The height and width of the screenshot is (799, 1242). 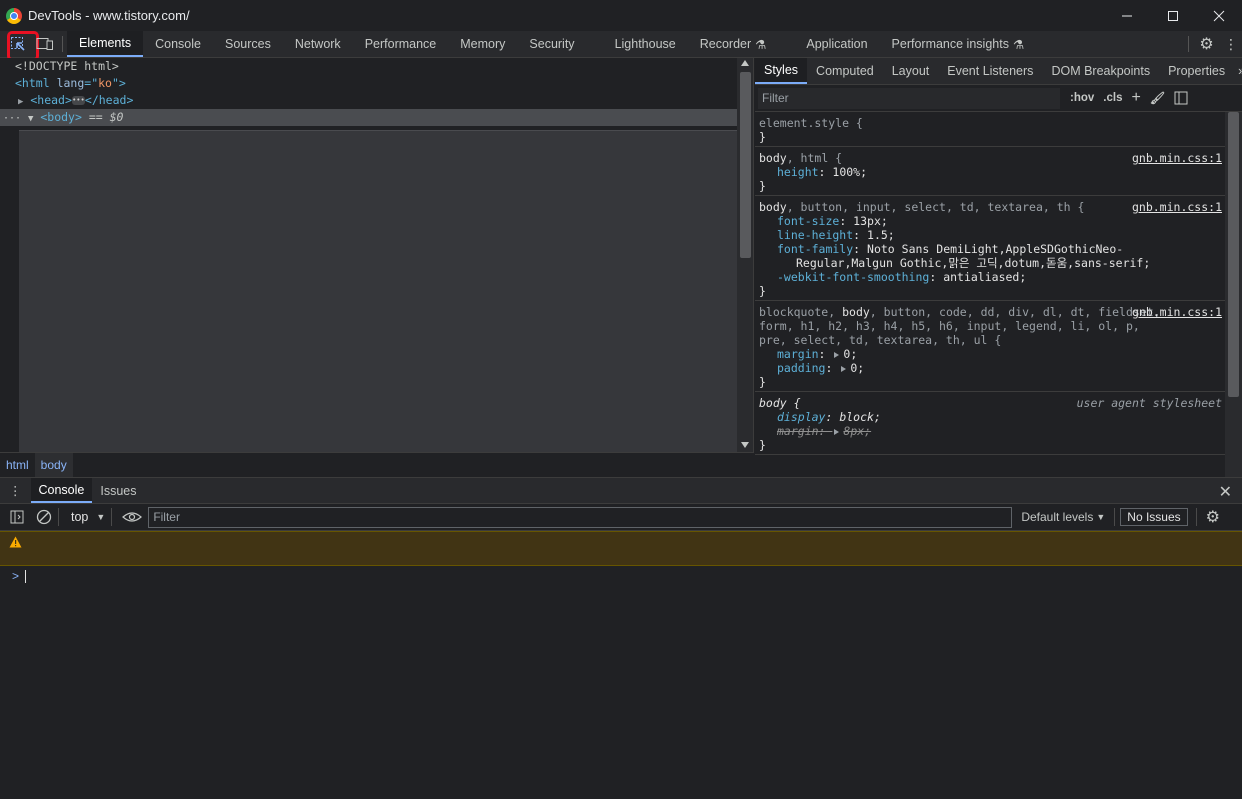 What do you see at coordinates (118, 490) in the screenshot?
I see `drawer-tab-issues: Issues` at bounding box center [118, 490].